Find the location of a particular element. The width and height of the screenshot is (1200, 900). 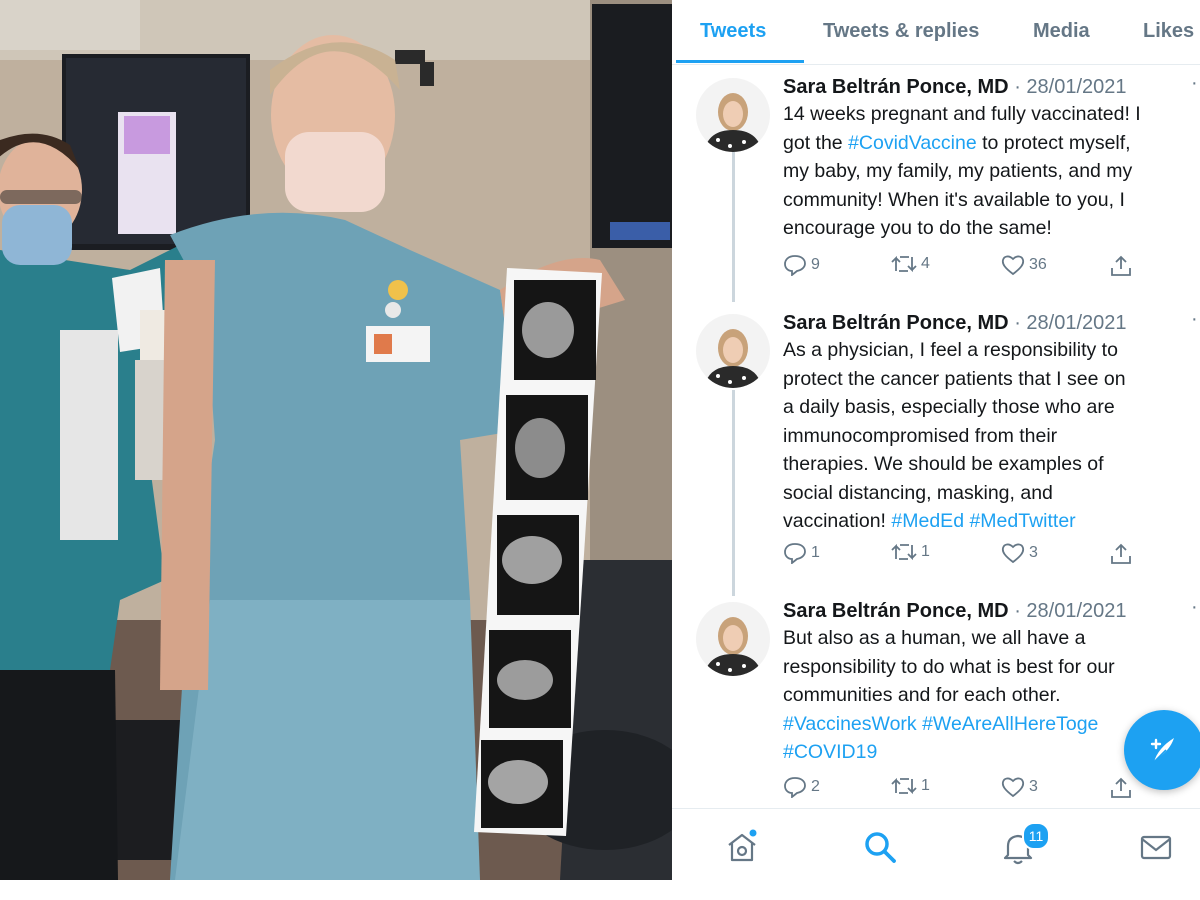

reply-button: 9 is located at coordinates (801, 265).